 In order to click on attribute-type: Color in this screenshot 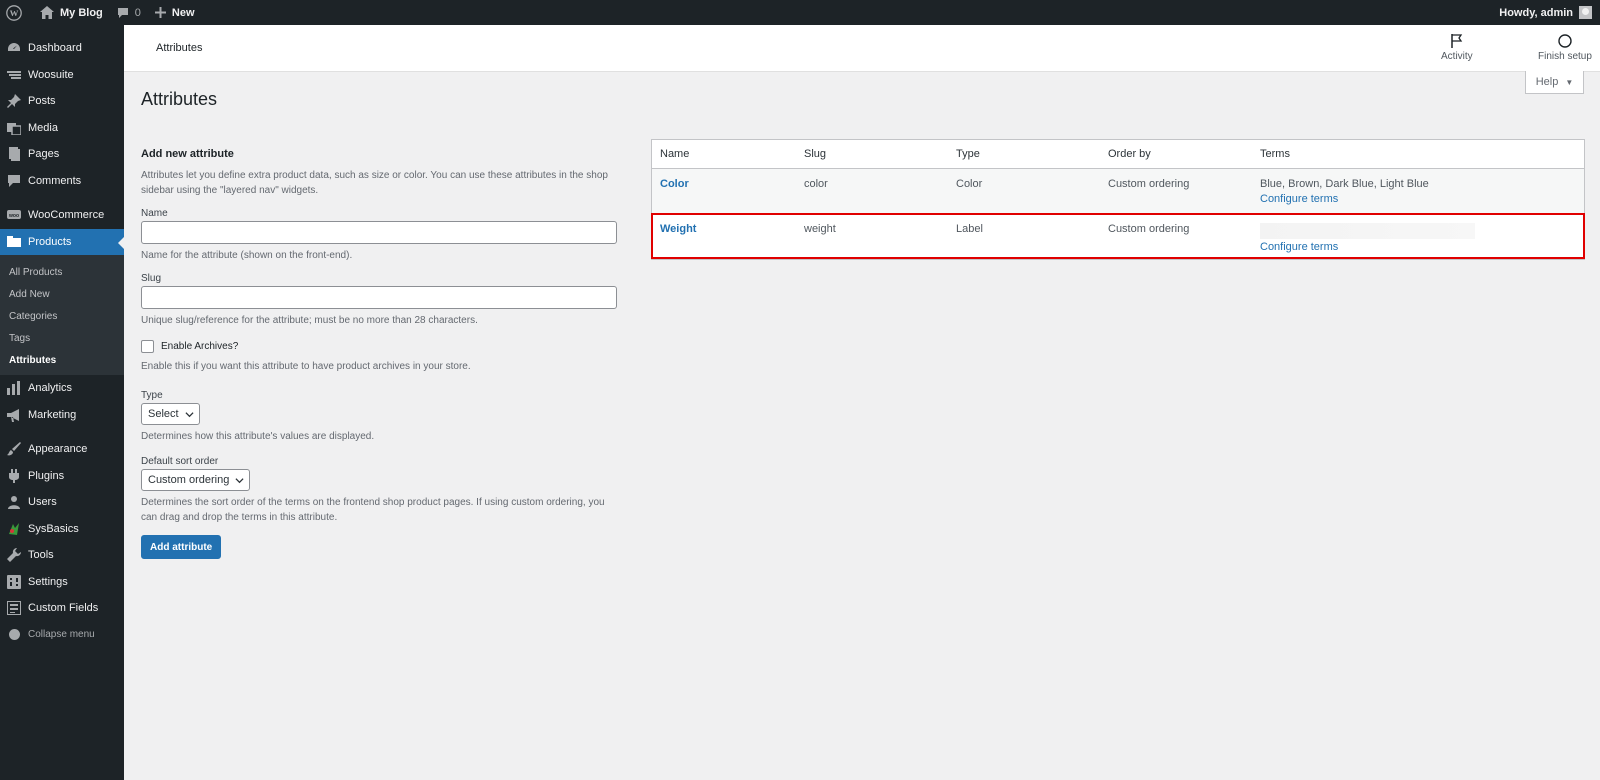, I will do `click(969, 184)`.